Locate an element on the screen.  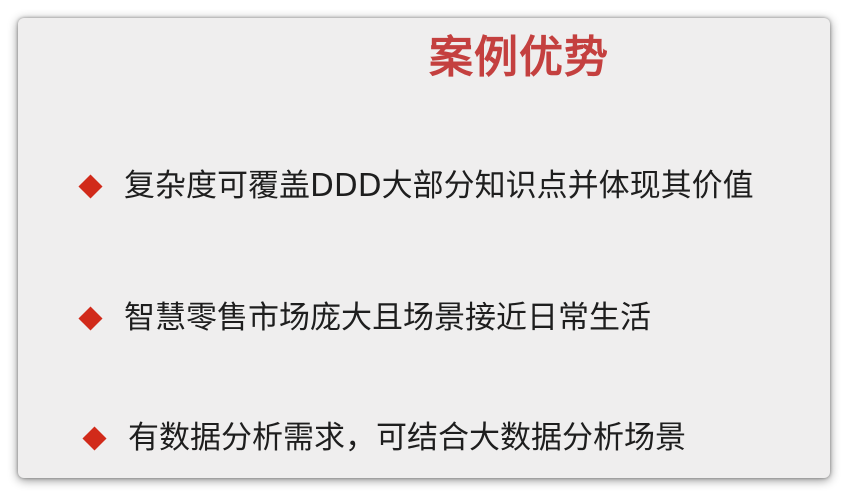
bullet-text: 智慧零售市场庞大且场景接近日常生活 is located at coordinates (387, 318).